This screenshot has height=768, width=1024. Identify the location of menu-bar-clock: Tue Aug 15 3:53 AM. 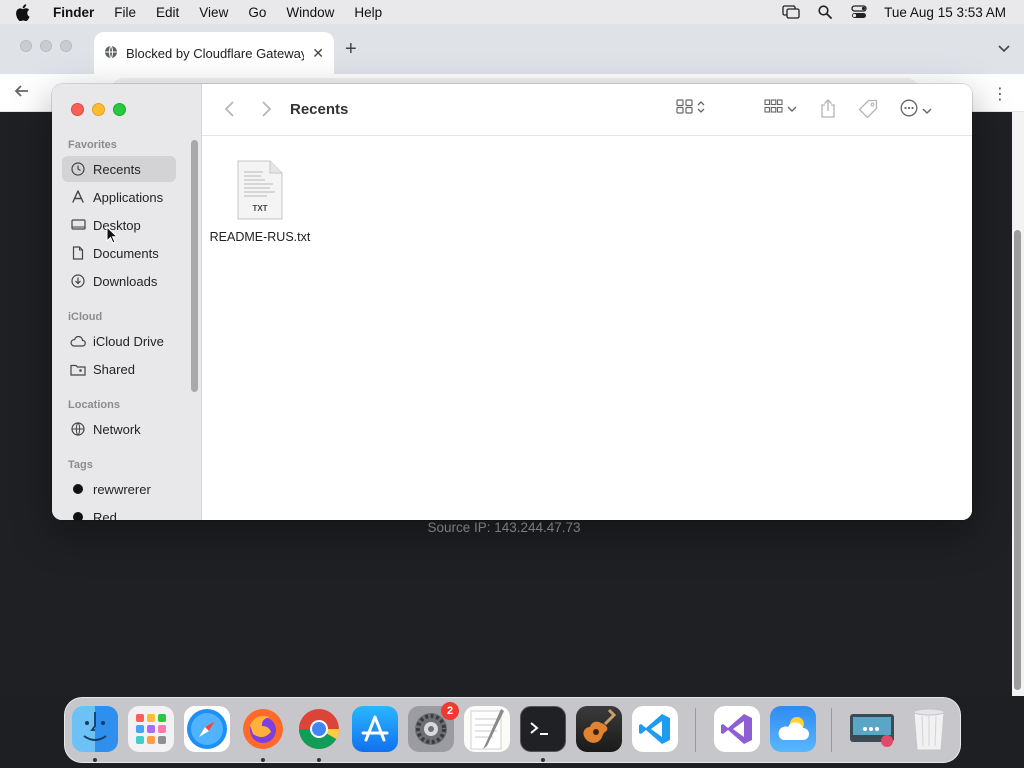
(945, 12).